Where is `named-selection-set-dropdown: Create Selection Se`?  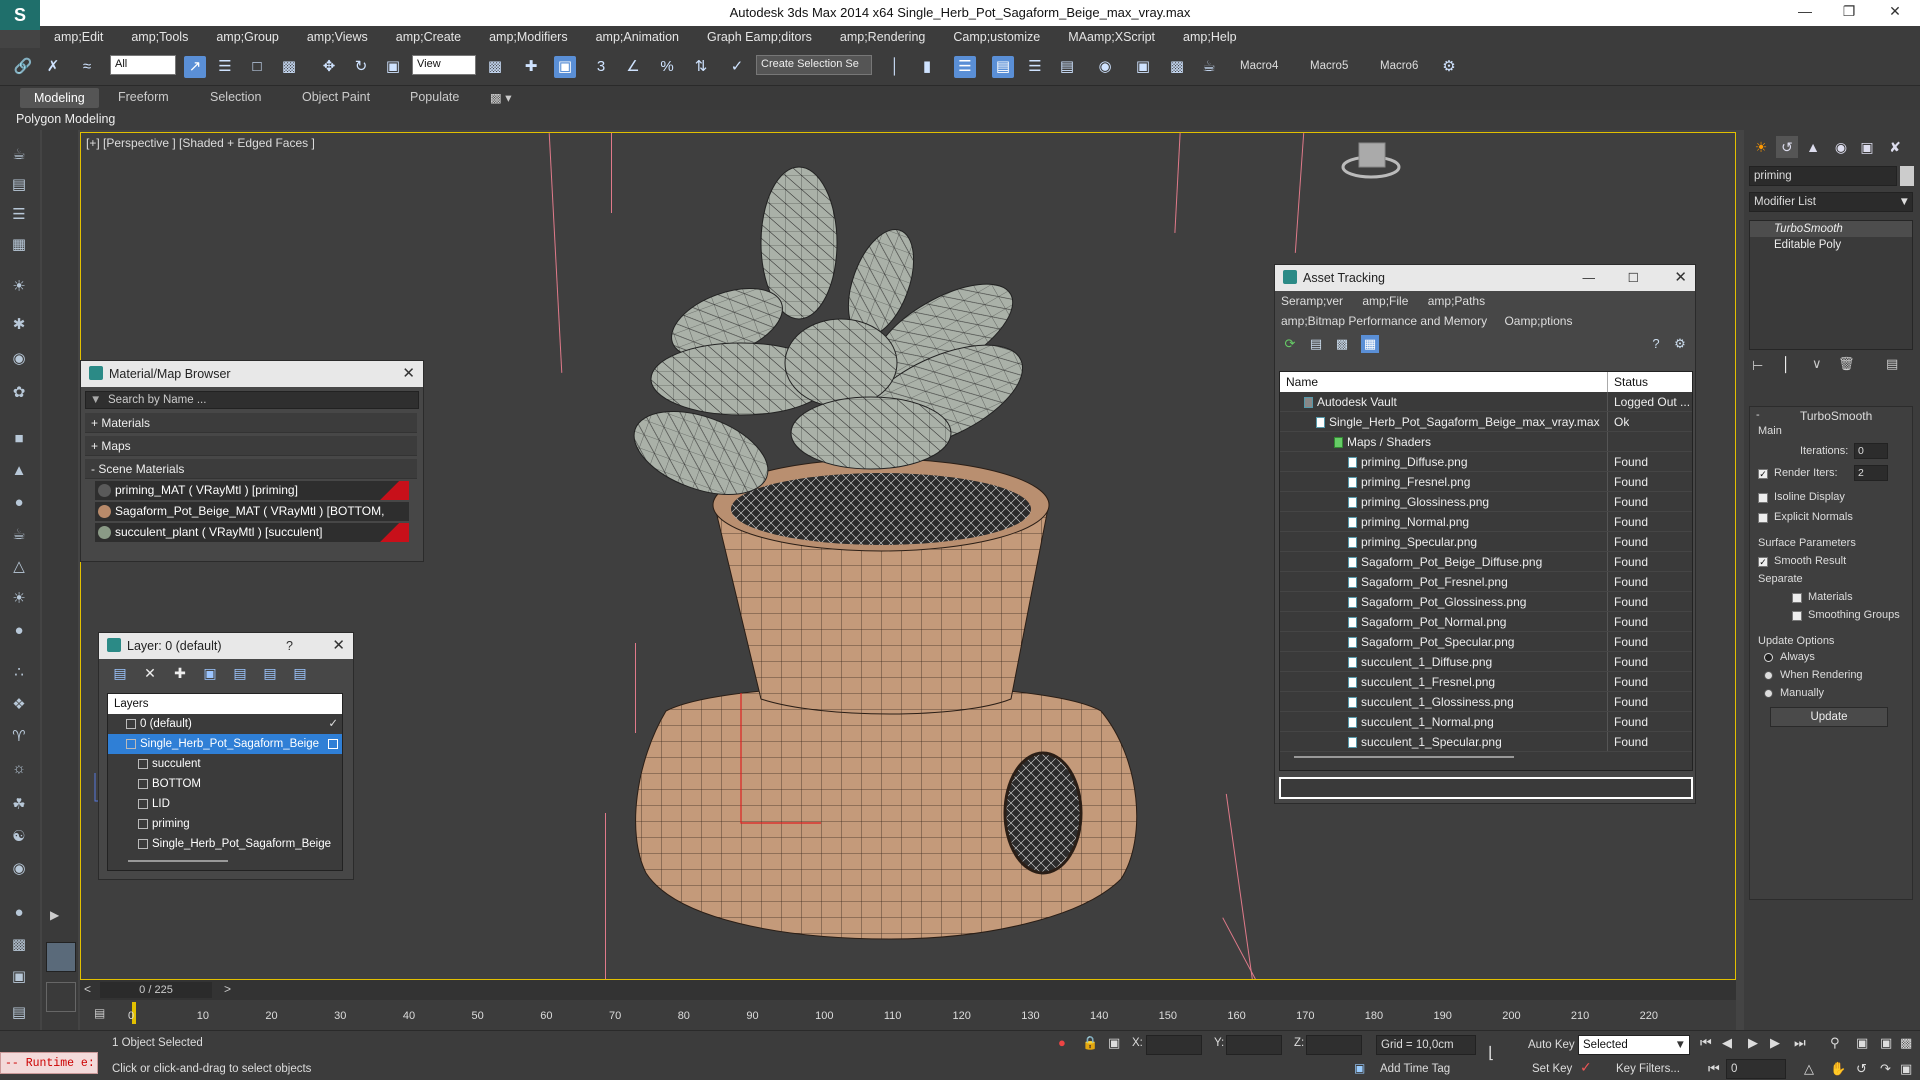
named-selection-set-dropdown: Create Selection Se is located at coordinates (814, 65).